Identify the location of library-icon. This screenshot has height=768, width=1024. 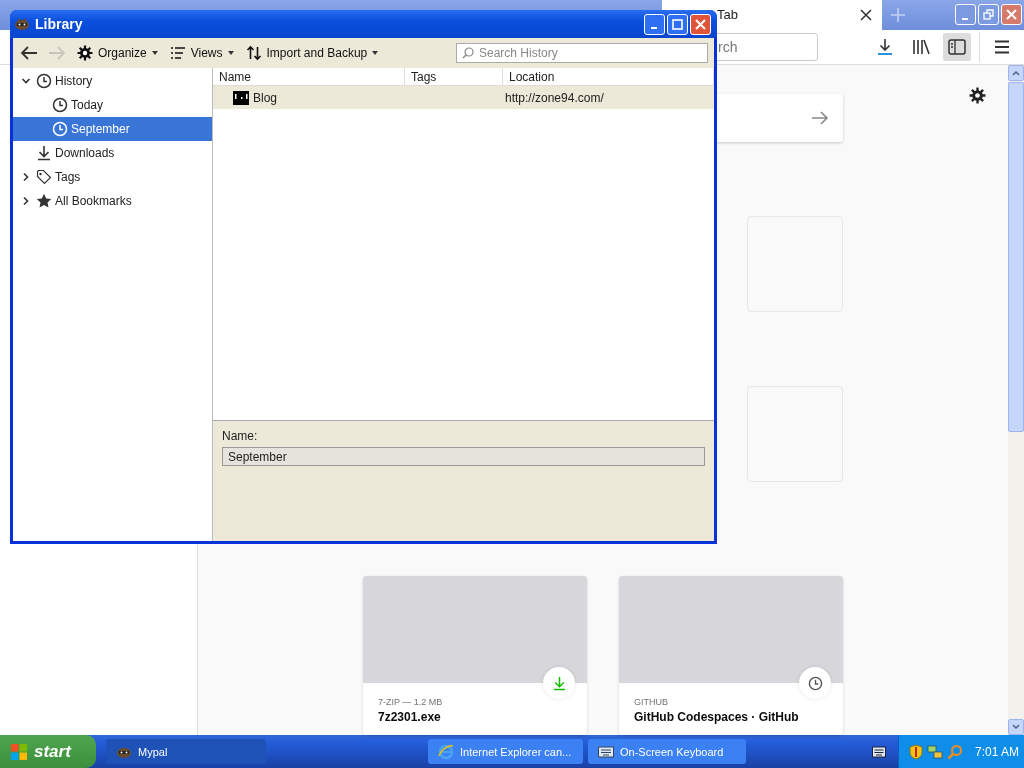
(921, 46).